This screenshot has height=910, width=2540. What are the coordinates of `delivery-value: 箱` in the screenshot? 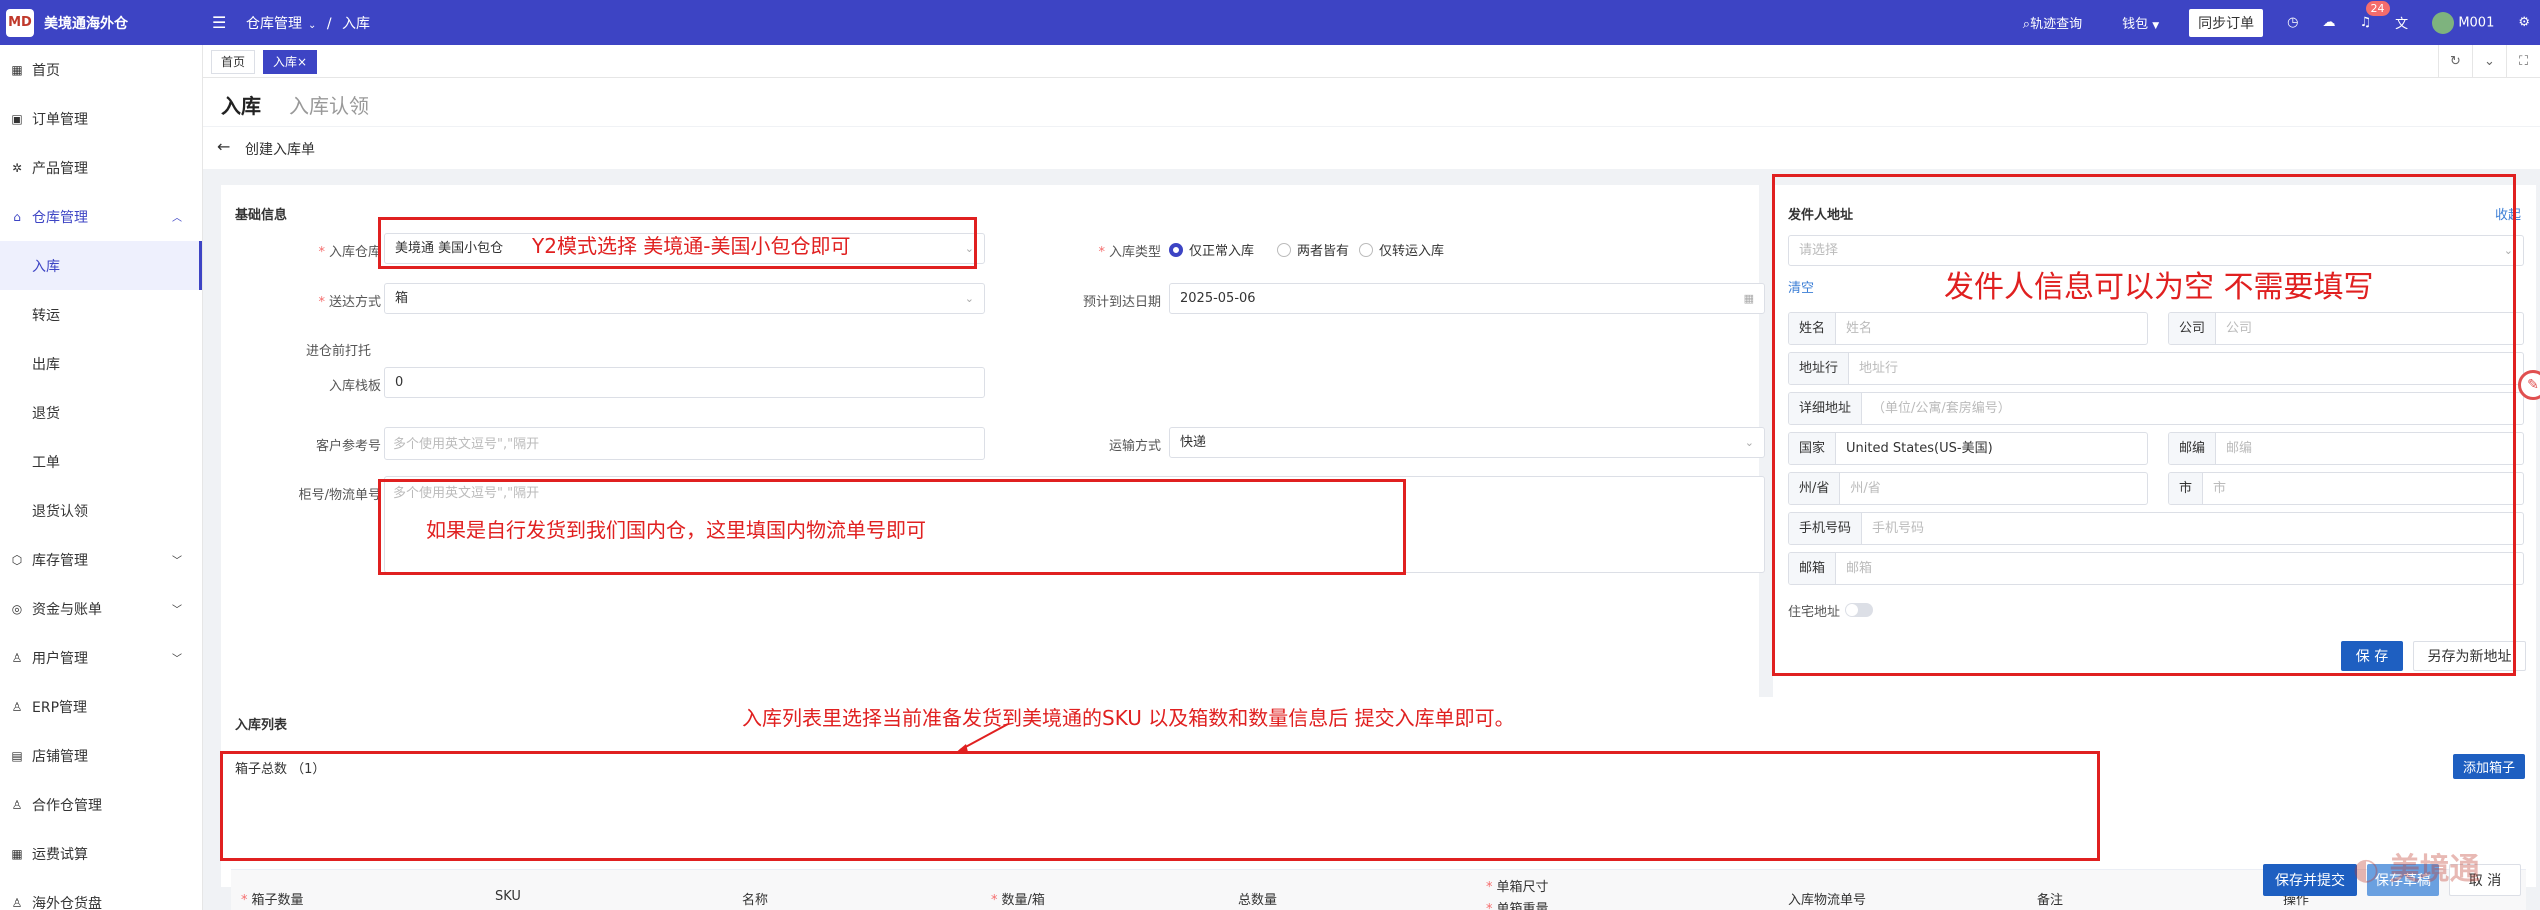 It's located at (402, 298).